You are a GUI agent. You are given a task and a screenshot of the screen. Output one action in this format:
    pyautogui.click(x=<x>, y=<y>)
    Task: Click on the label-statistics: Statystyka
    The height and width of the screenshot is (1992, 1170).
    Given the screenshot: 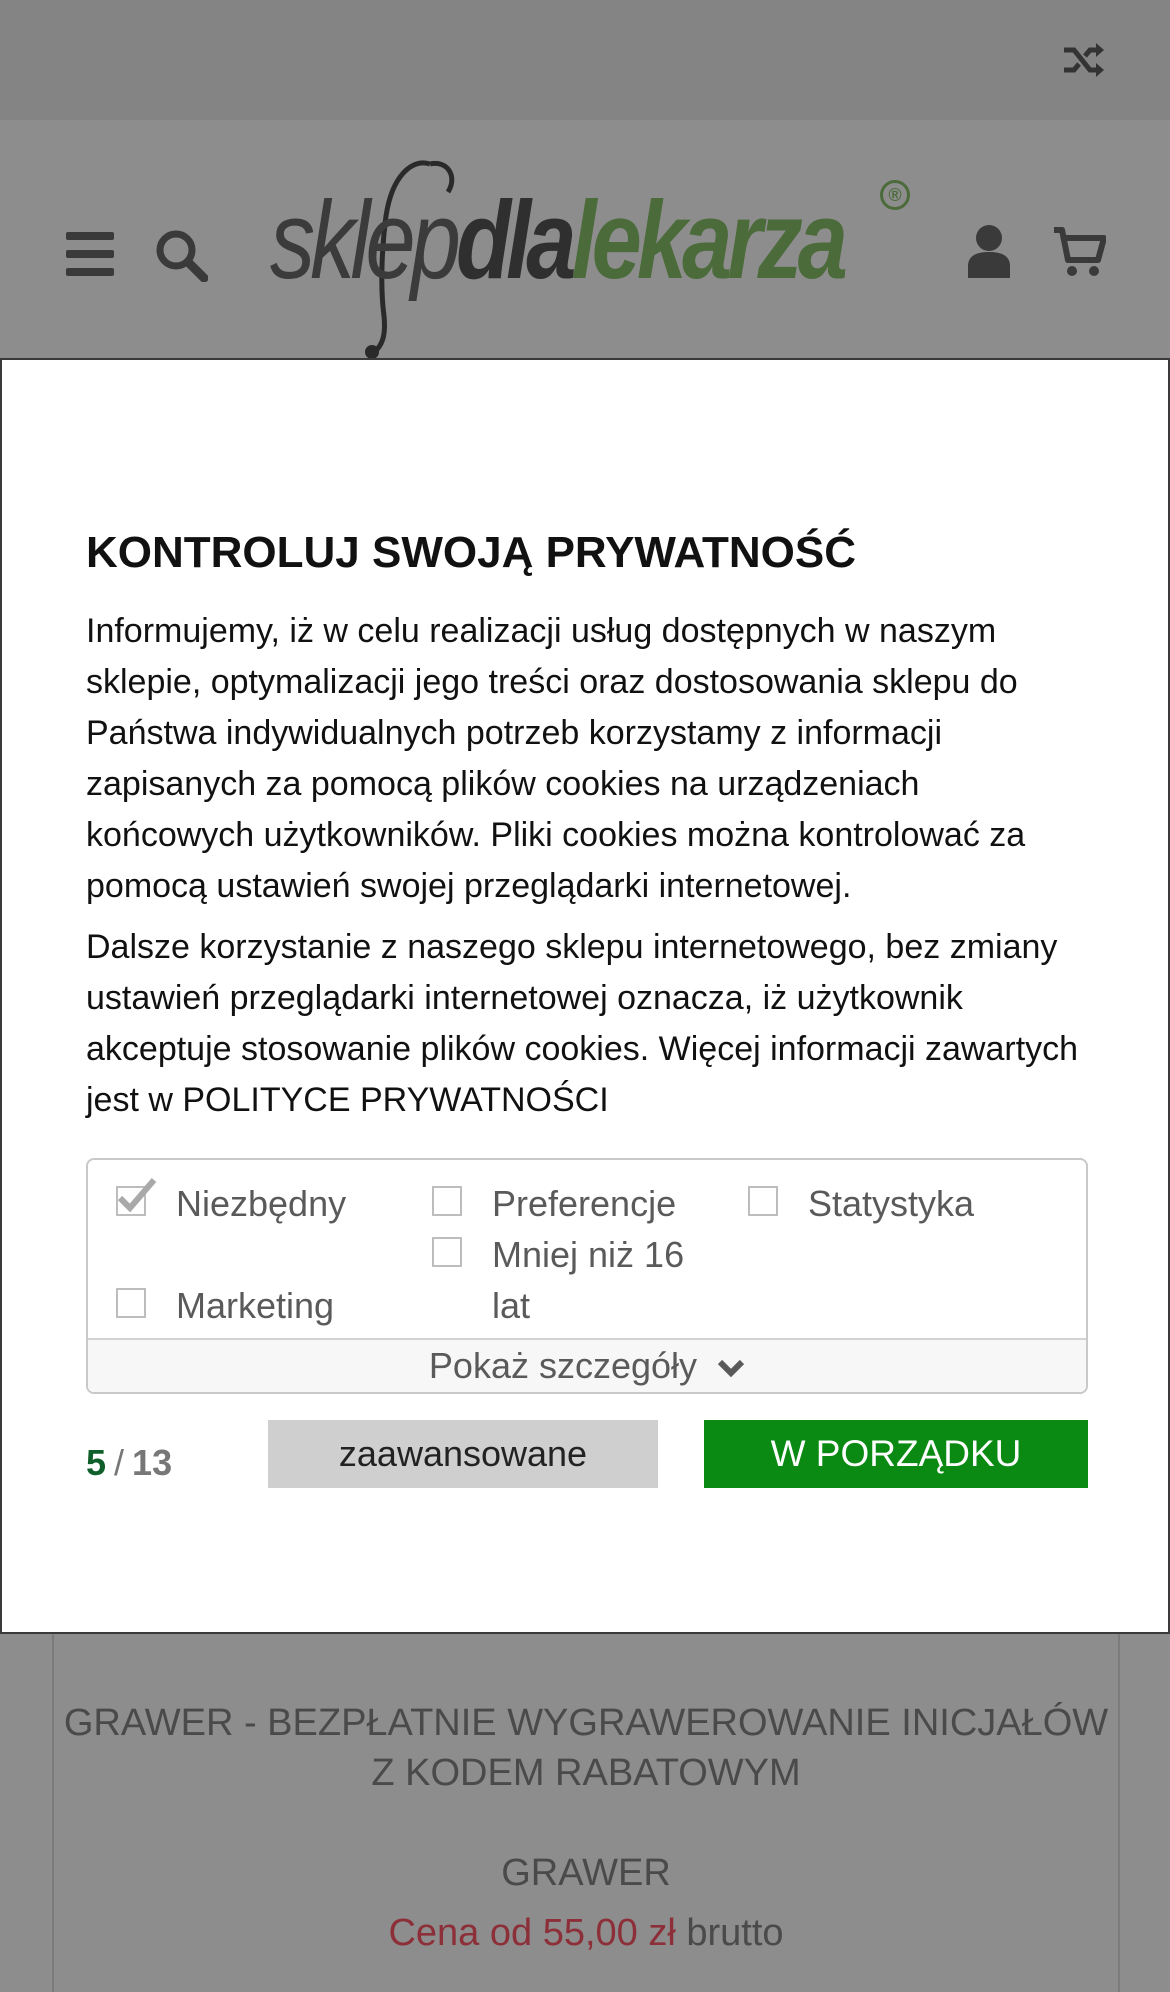 What is the action you would take?
    pyautogui.click(x=891, y=1203)
    